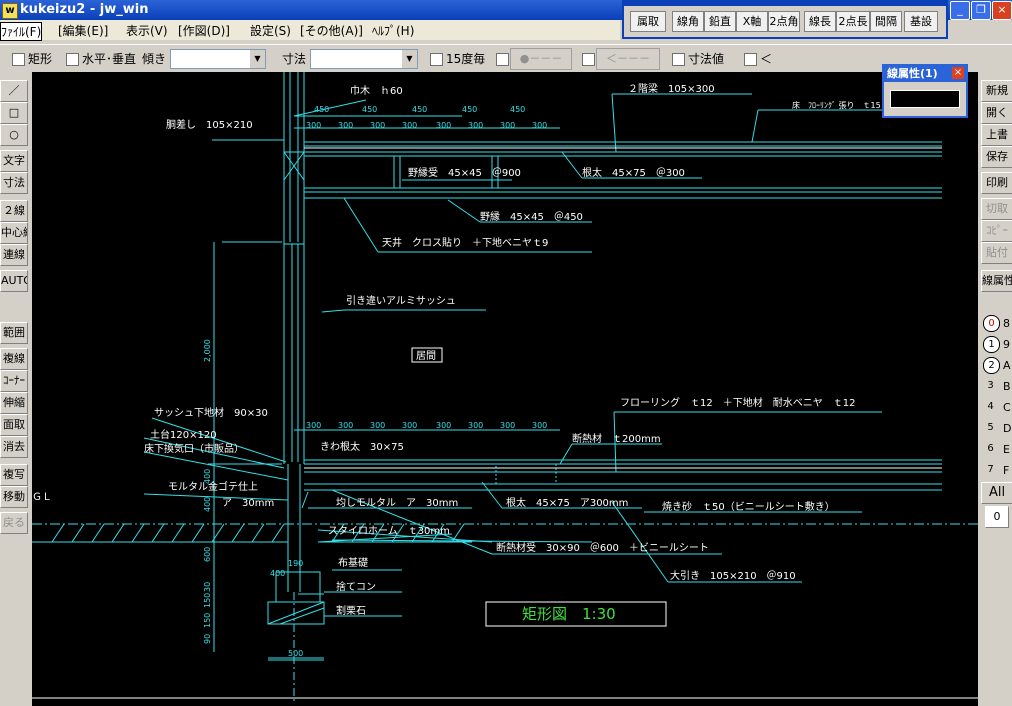 Image resolution: width=1012 pixels, height=706 pixels. I want to click on menu-view: 表示(V), so click(147, 30).